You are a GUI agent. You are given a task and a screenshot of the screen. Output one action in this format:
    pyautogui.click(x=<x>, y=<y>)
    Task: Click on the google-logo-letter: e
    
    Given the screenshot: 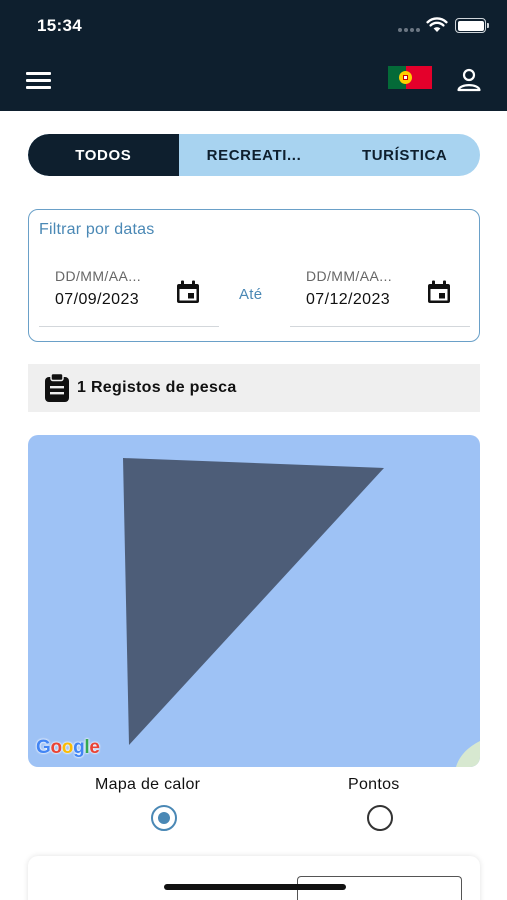 What is the action you would take?
    pyautogui.click(x=94, y=747)
    